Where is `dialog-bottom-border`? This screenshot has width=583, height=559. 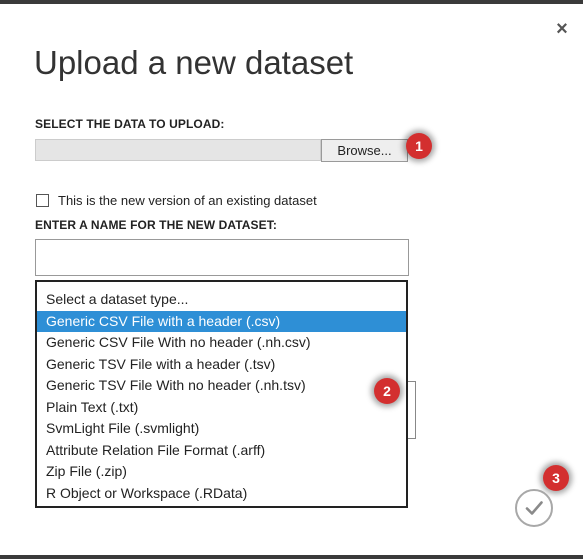 dialog-bottom-border is located at coordinates (291, 557).